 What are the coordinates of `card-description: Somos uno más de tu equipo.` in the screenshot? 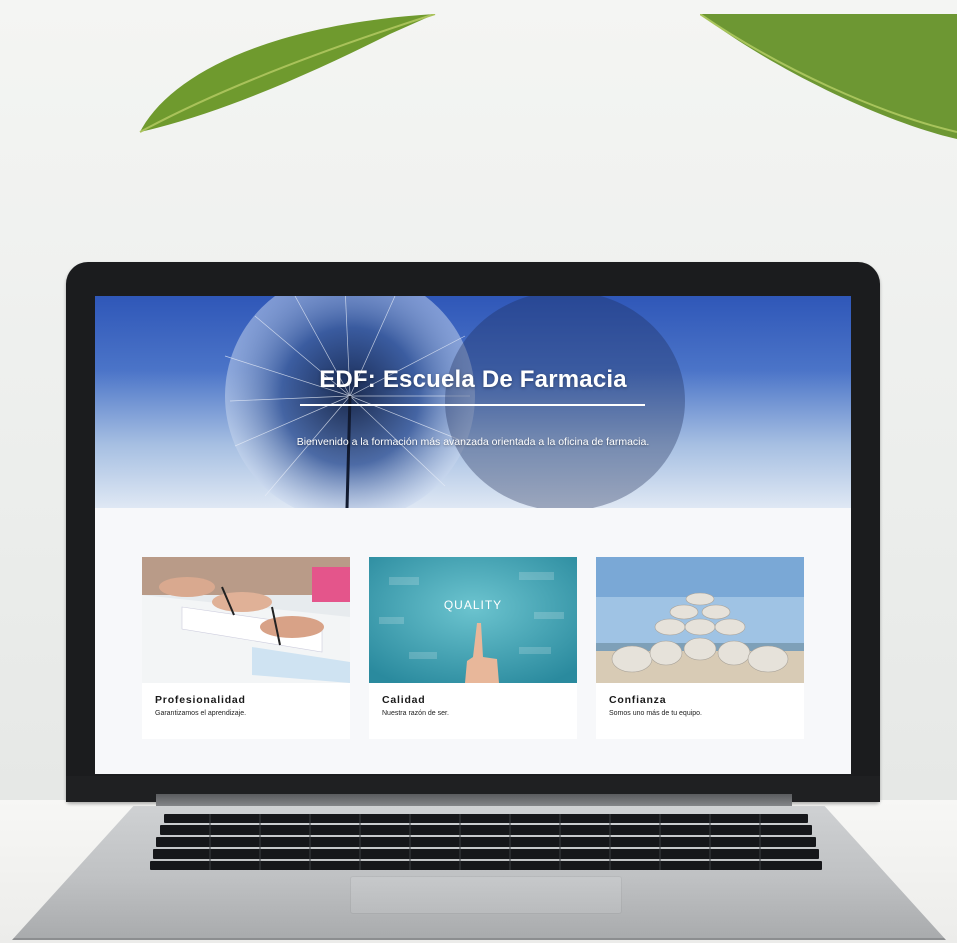 It's located at (656, 713).